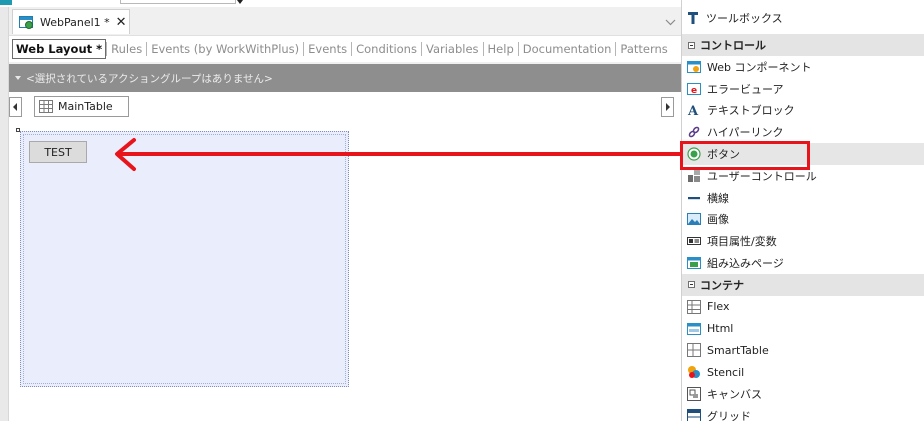 The width and height of the screenshot is (924, 421). What do you see at coordinates (722, 285) in the screenshot?
I see `toolbox-section-label: コンテナ` at bounding box center [722, 285].